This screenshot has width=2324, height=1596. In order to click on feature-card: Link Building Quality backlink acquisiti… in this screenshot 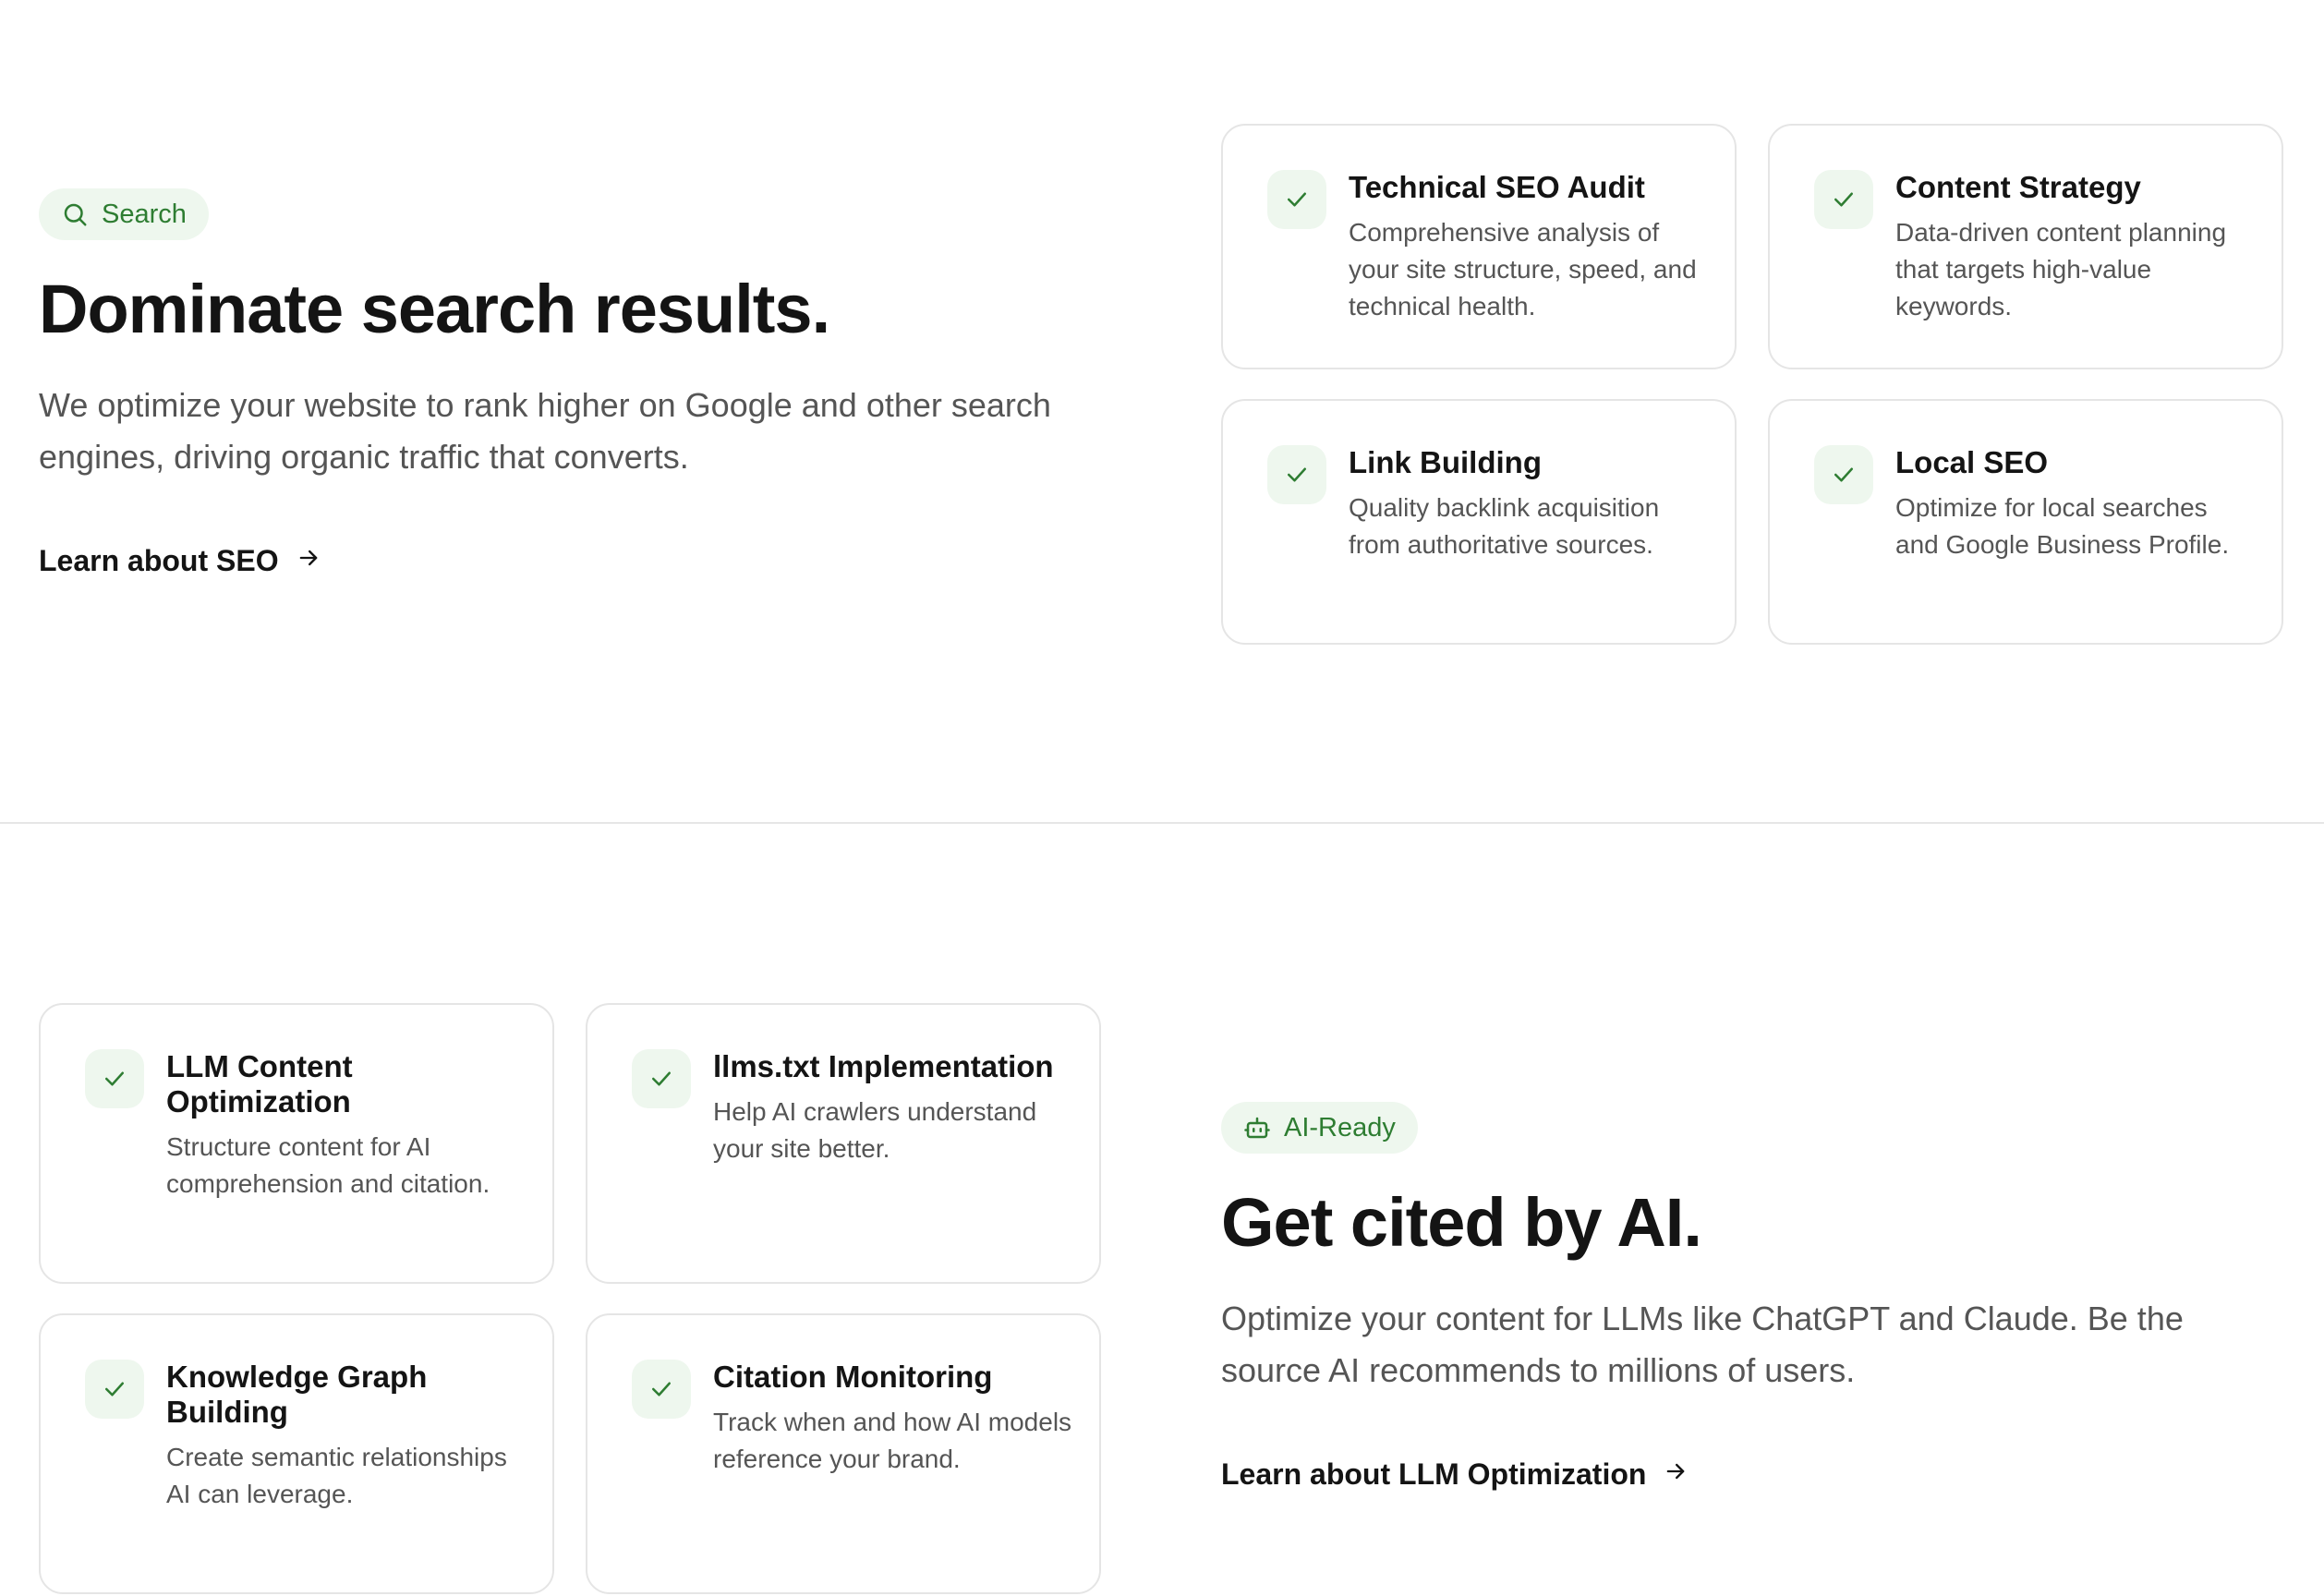, I will do `click(1479, 522)`.